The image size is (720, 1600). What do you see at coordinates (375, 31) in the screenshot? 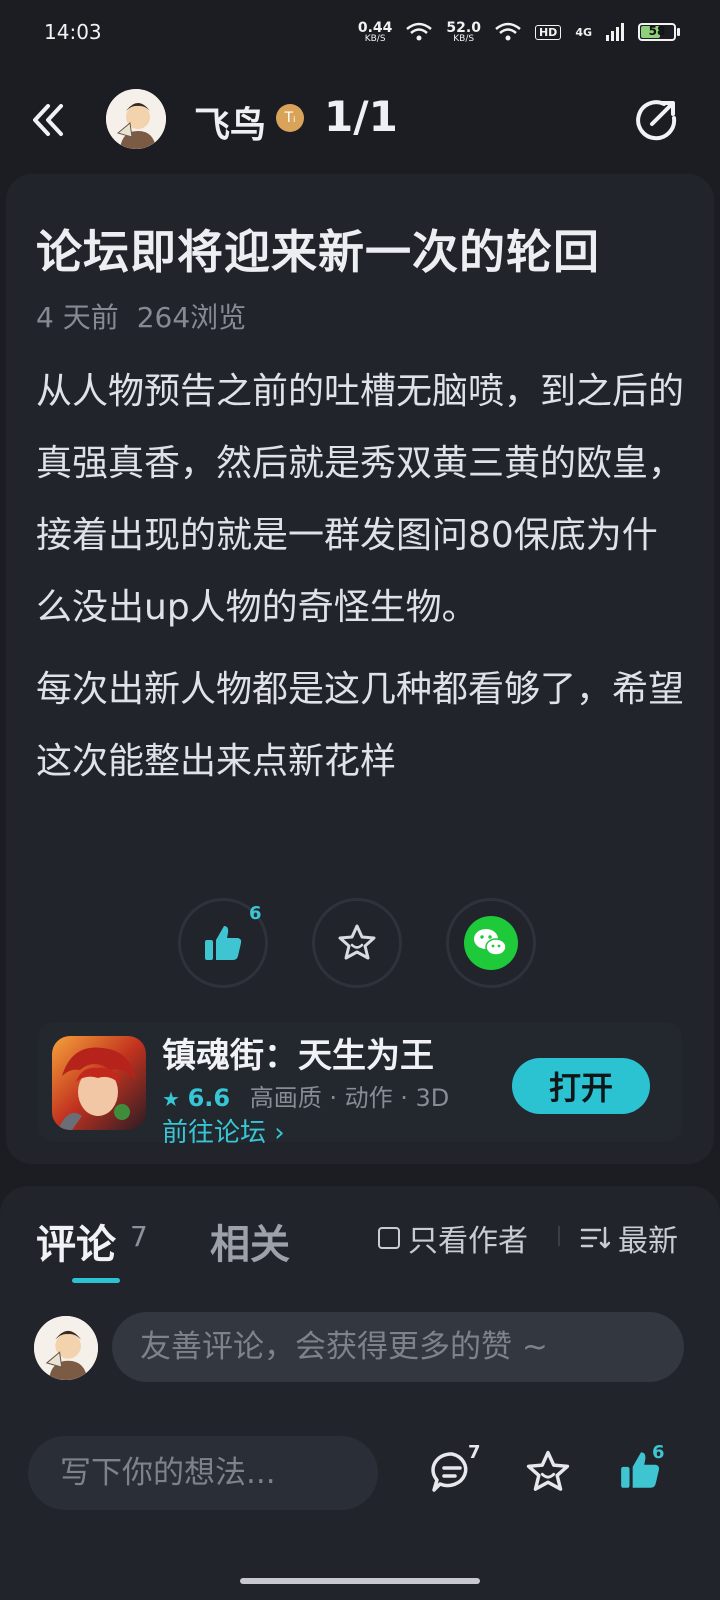
I see `net-speed-1: 0.44 KB/S` at bounding box center [375, 31].